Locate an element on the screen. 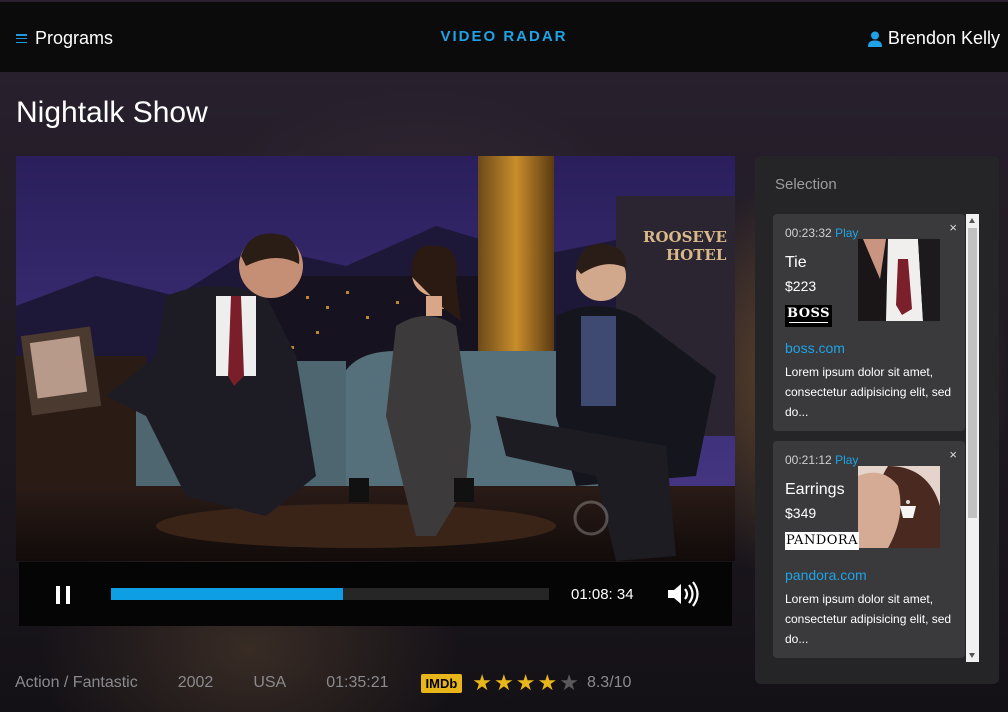 Image resolution: width=1008 pixels, height=712 pixels. brand-logo: VIDEO RADAR is located at coordinates (504, 36).